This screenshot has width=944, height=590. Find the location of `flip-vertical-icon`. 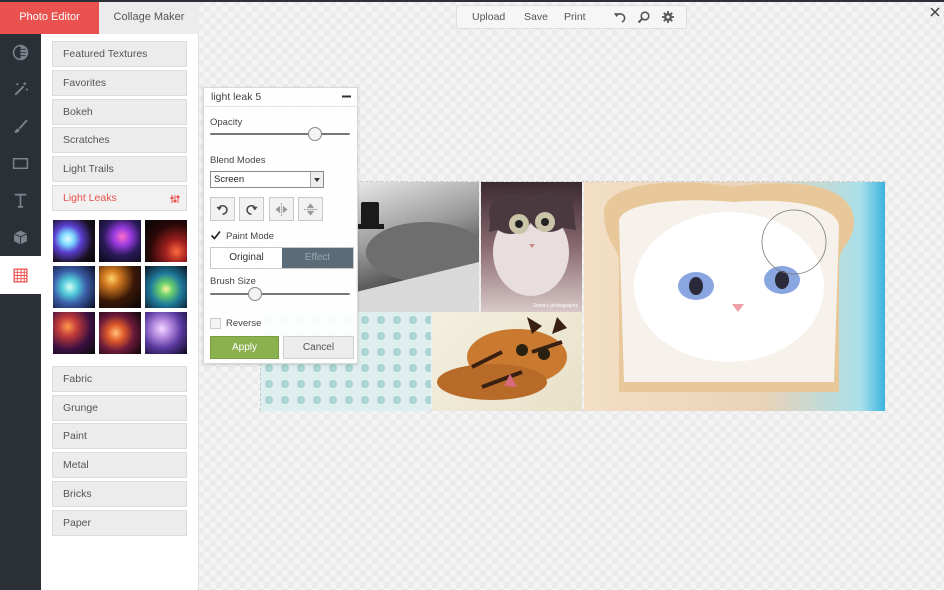

flip-vertical-icon is located at coordinates (310, 209).